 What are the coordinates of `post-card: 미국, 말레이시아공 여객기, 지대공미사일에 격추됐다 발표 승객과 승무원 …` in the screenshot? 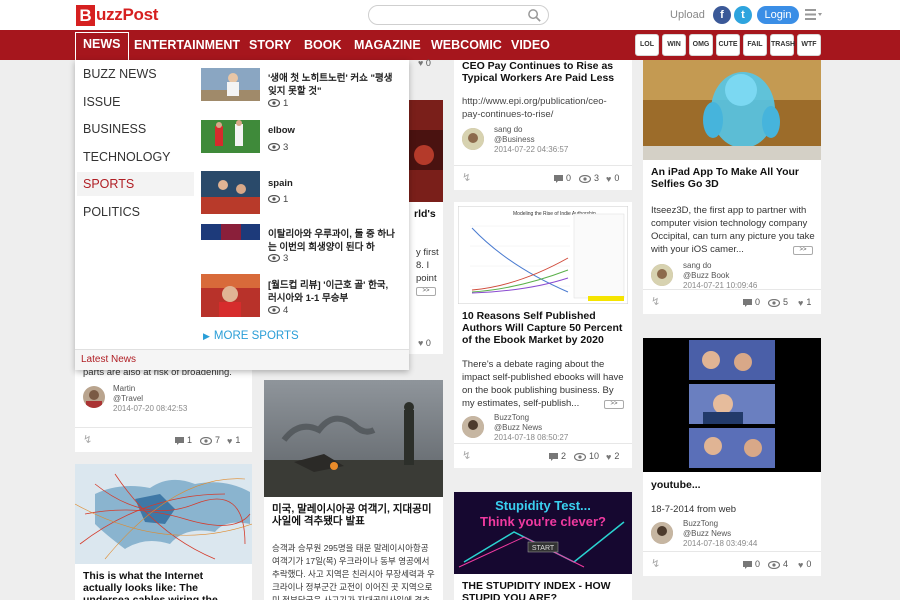 It's located at (353, 490).